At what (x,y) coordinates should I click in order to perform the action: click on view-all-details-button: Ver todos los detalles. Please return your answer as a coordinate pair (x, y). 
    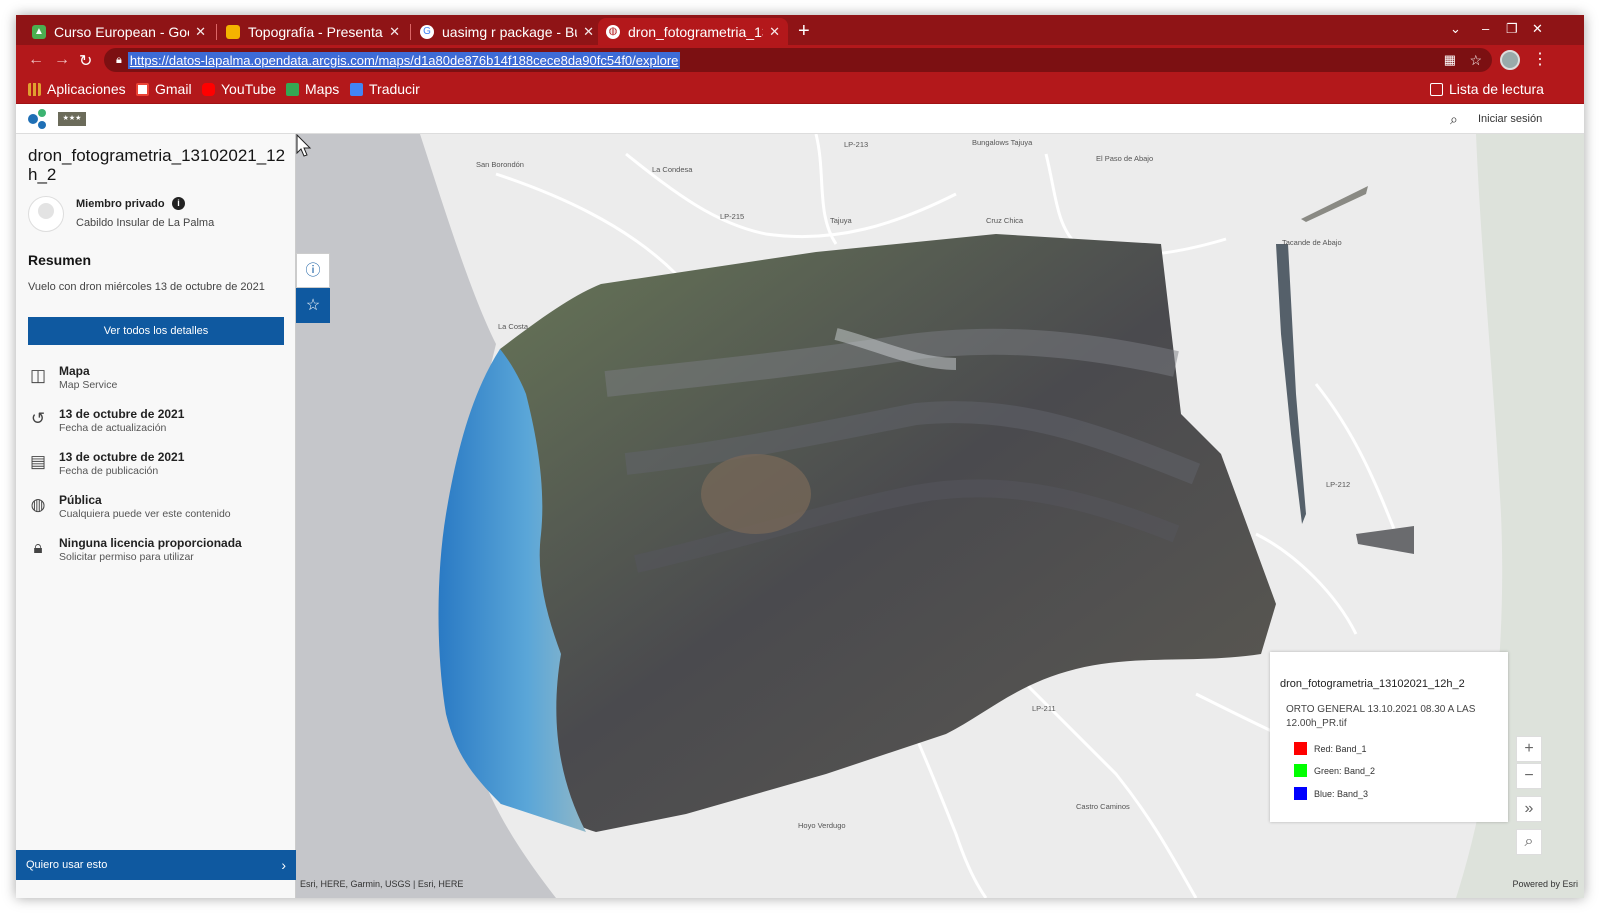
    Looking at the image, I should click on (156, 331).